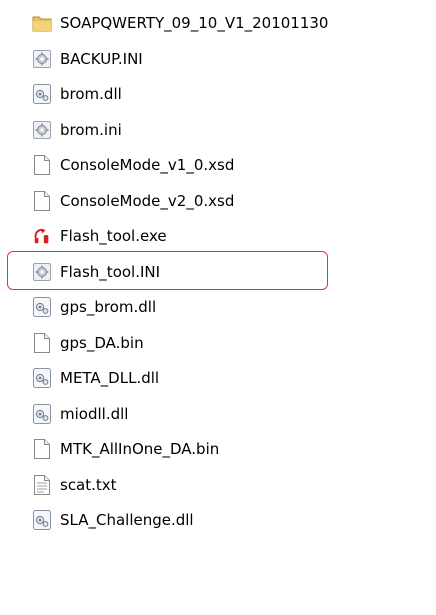 The image size is (436, 615). I want to click on file-item: SLA_Challenge.dll, so click(113, 520).